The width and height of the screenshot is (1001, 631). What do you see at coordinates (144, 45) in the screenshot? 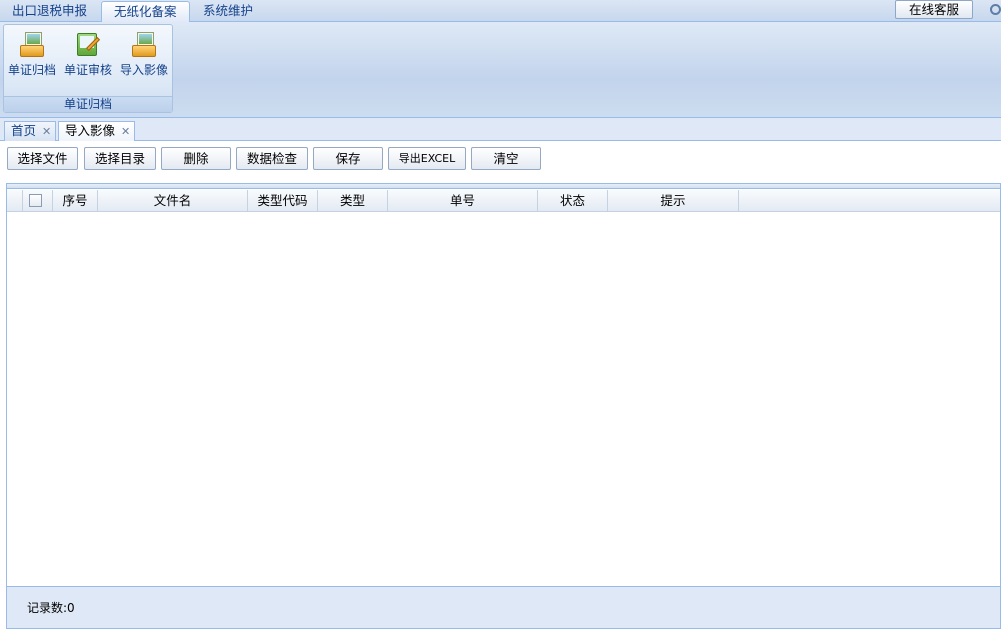
I see `import-image-icon` at bounding box center [144, 45].